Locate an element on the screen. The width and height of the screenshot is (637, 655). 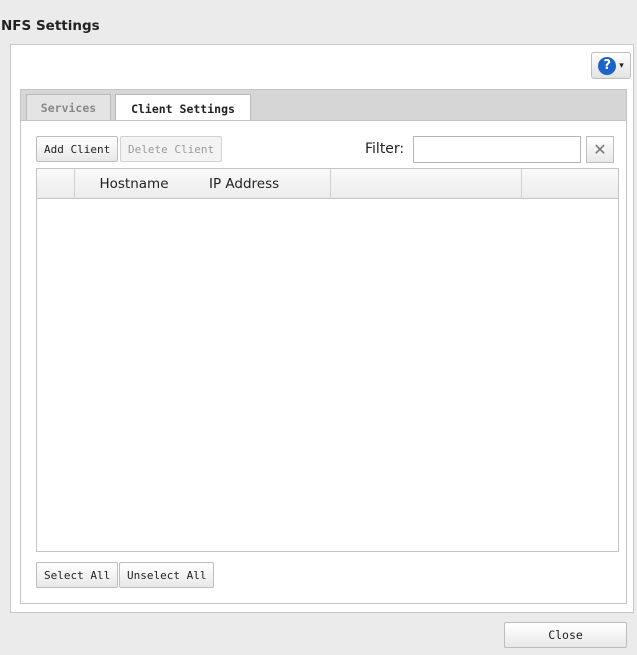
chevron-down-icon: ▾ is located at coordinates (621, 65).